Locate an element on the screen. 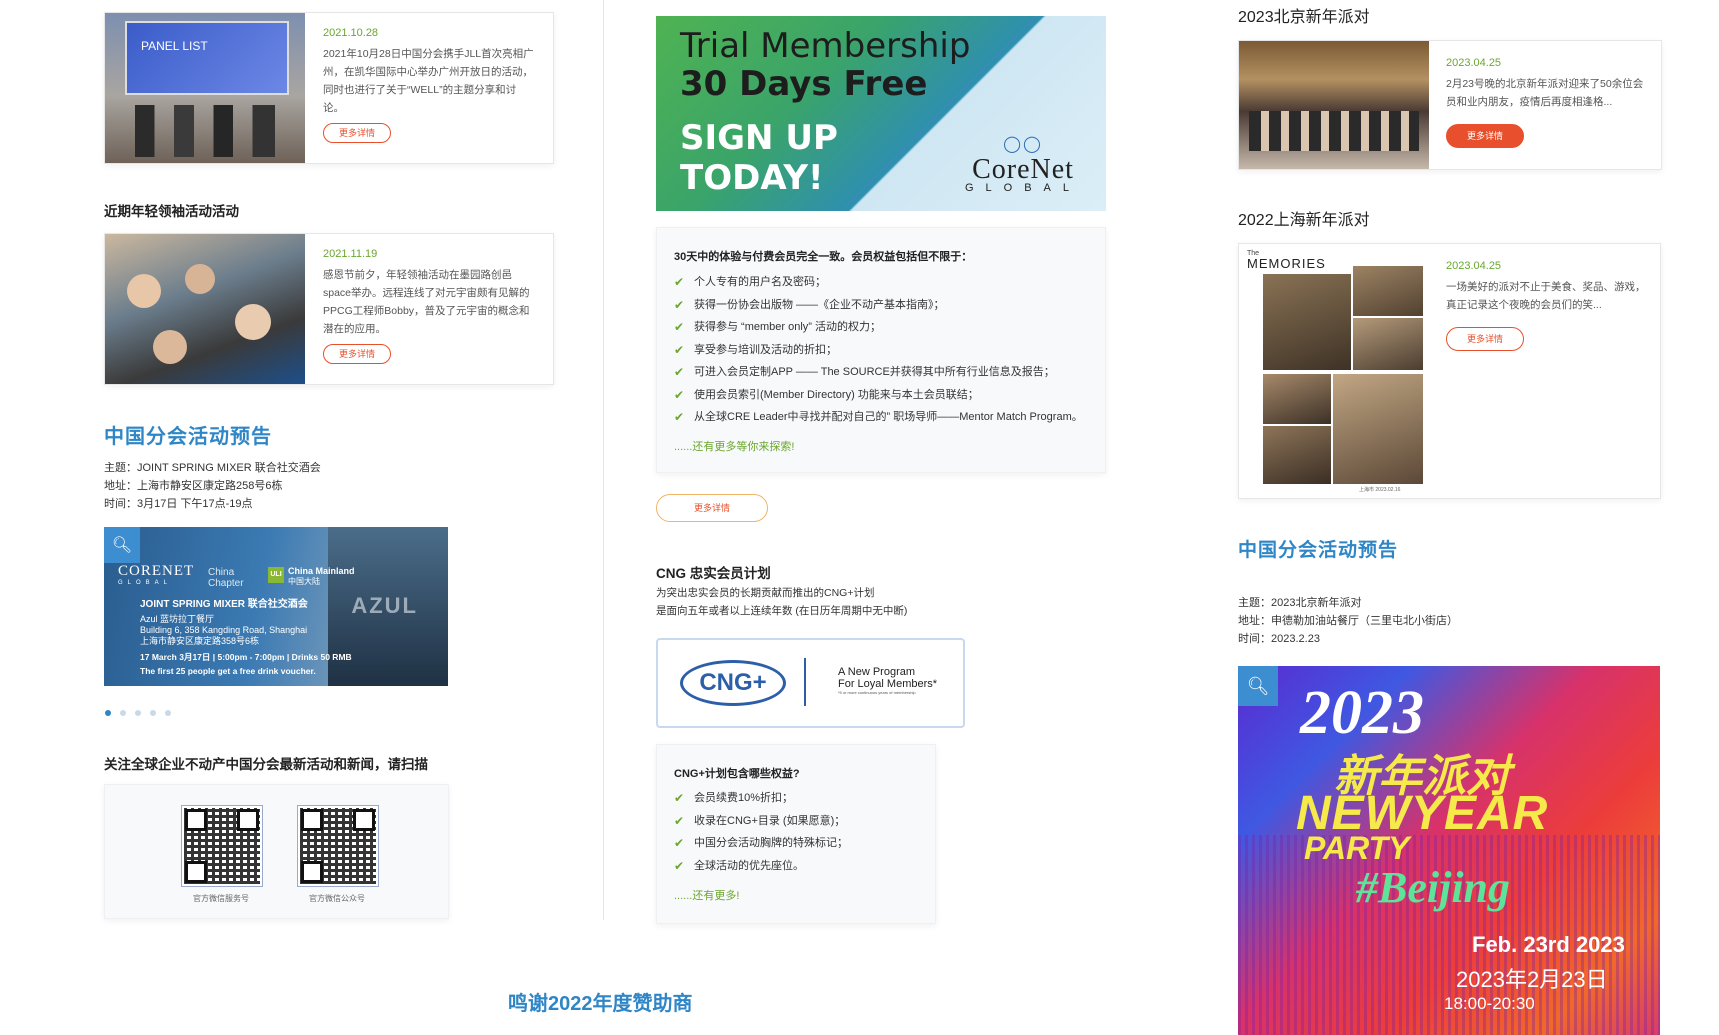 The height and width of the screenshot is (1035, 1719). poster-venue-address: Building 6, 358 Kangding Road, Shanghai is located at coordinates (224, 630).